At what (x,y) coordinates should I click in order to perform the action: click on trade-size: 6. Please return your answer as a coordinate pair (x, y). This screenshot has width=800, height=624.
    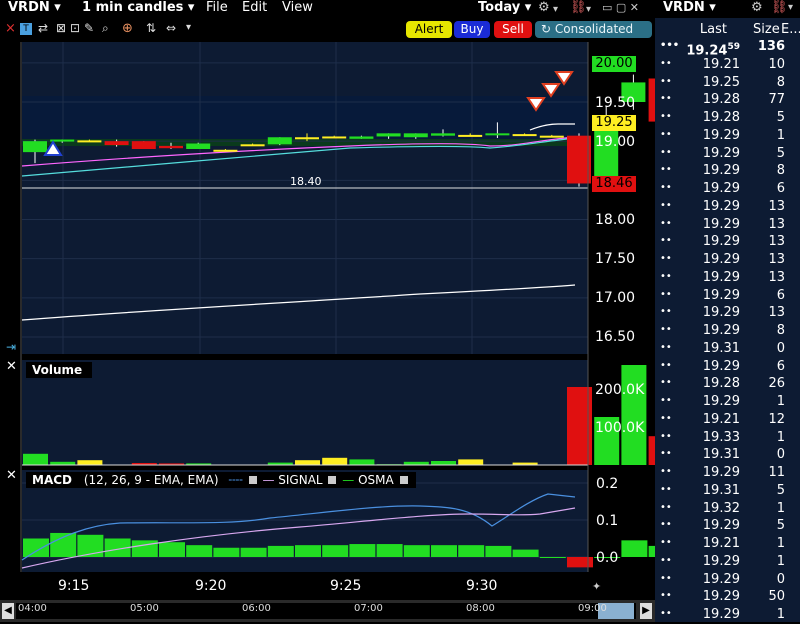
    Looking at the image, I should click on (780, 366).